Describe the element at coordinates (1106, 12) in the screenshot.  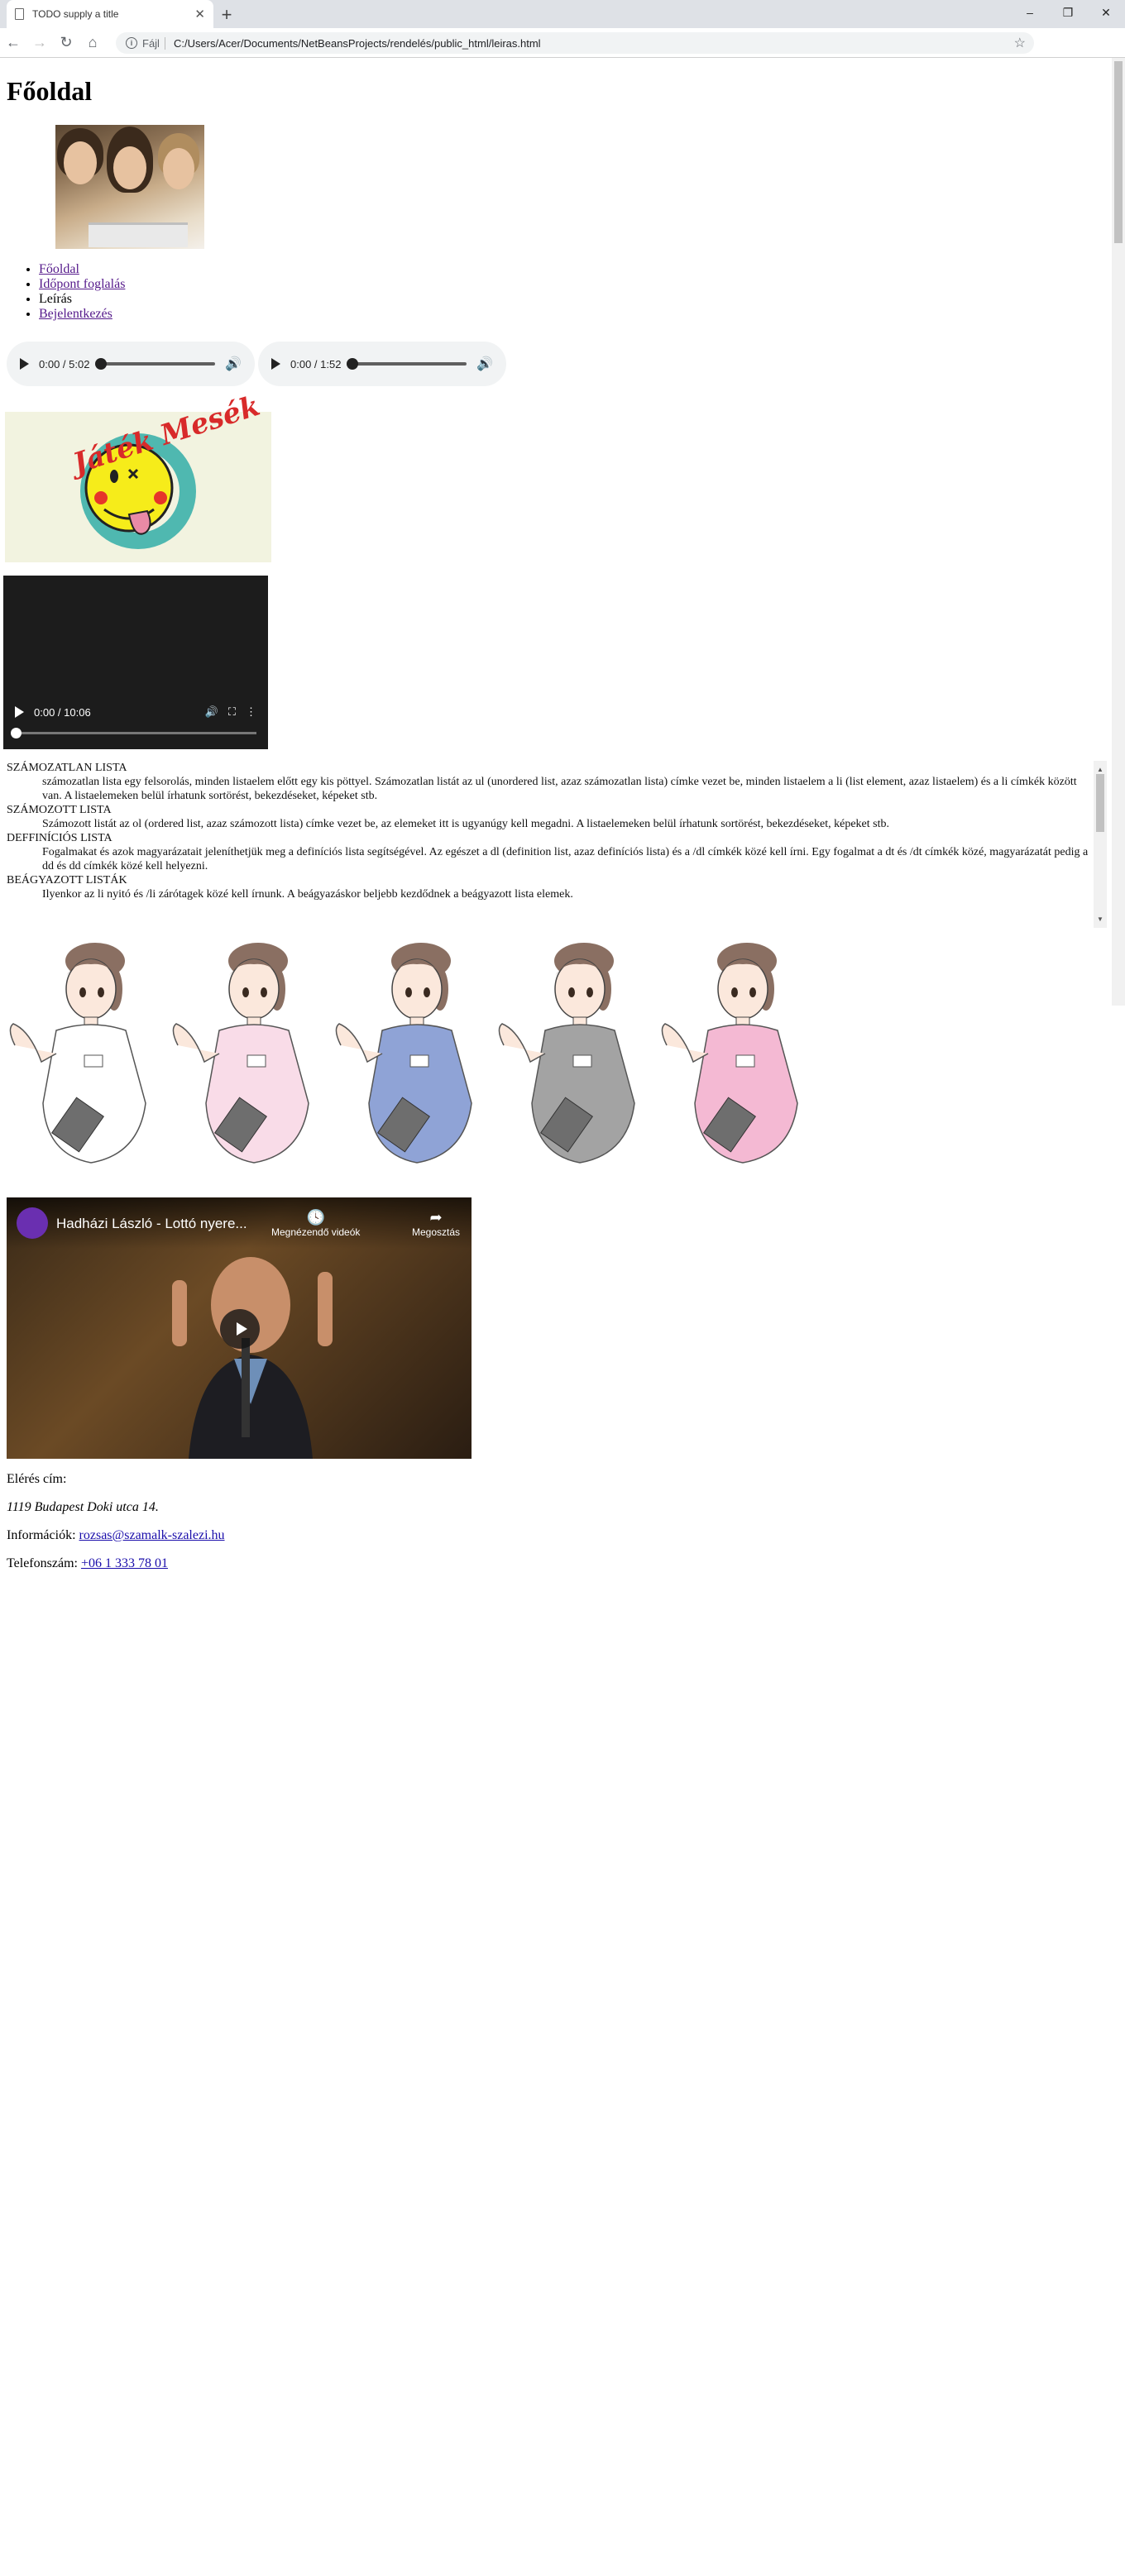
I see `close-window-button: ✕` at that location.